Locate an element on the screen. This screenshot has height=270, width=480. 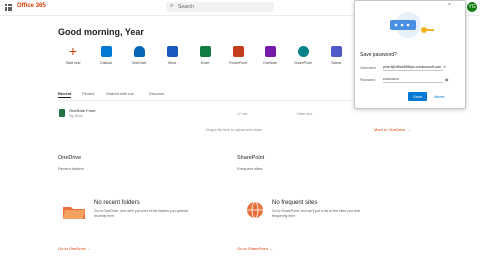
excel-icon is located at coordinates (205, 51).